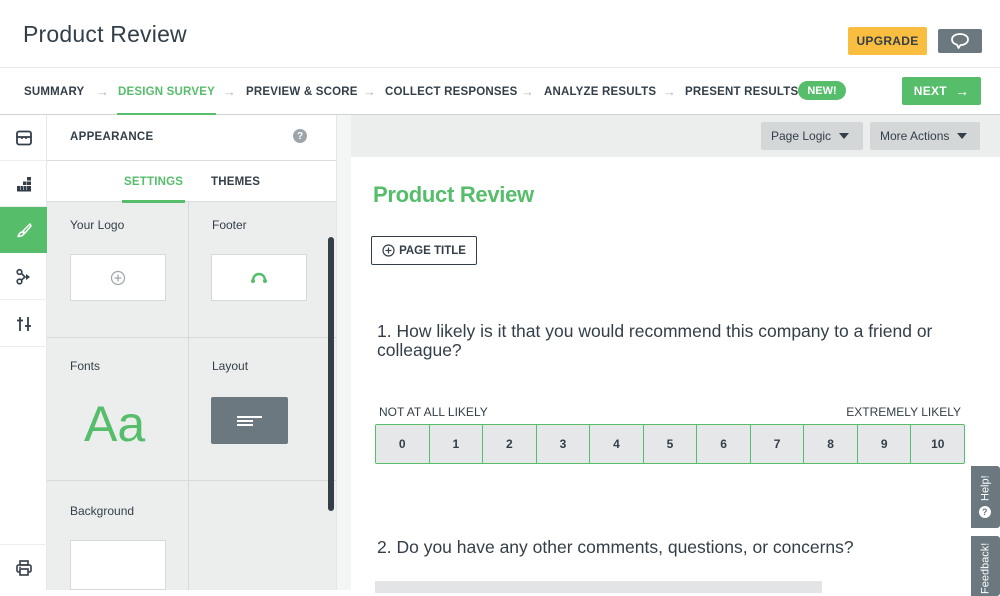  I want to click on page-logic-dropdown: Page Logic, so click(812, 136).